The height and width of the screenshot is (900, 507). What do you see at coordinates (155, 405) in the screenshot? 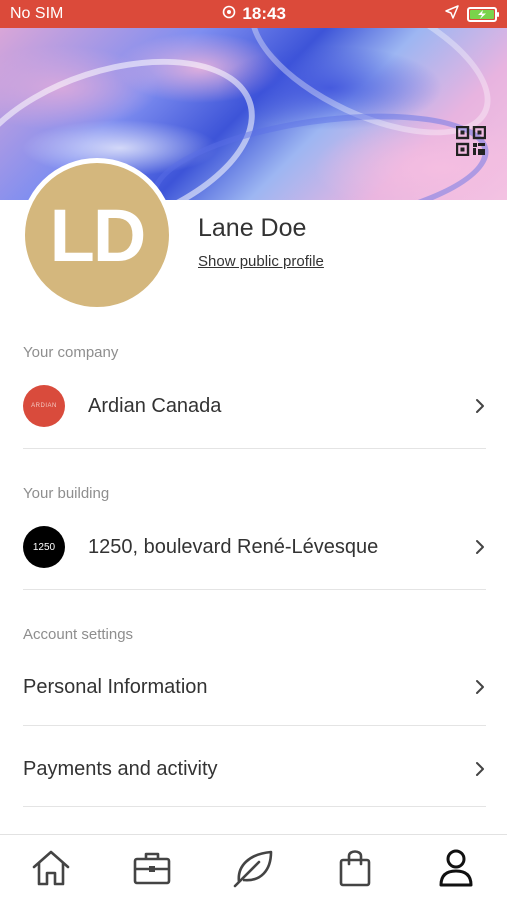
I see `company-name: Ardian Canada` at bounding box center [155, 405].